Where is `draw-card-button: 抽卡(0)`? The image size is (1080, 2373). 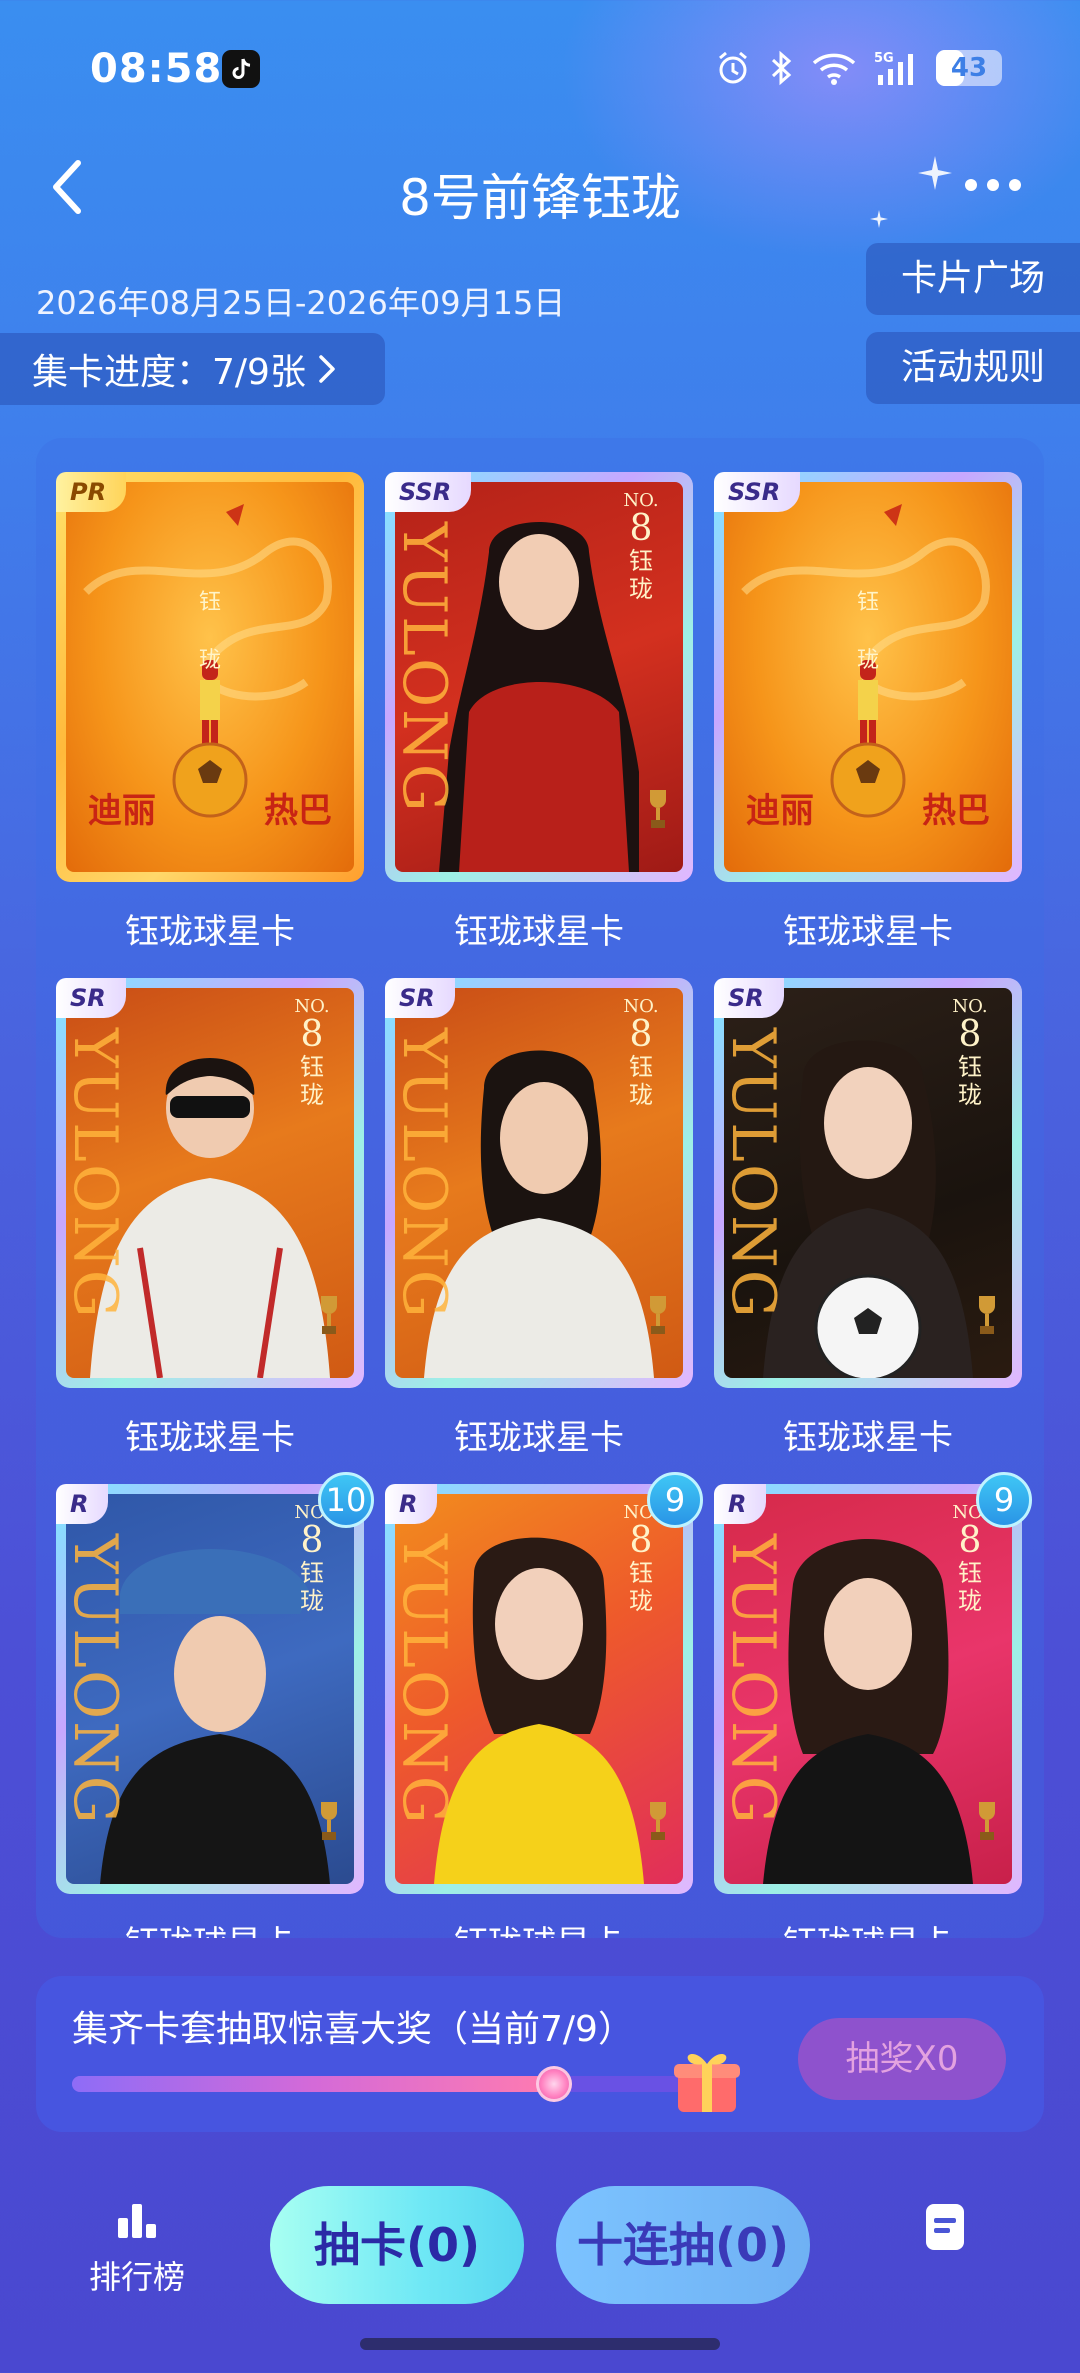 draw-card-button: 抽卡(0) is located at coordinates (397, 2245).